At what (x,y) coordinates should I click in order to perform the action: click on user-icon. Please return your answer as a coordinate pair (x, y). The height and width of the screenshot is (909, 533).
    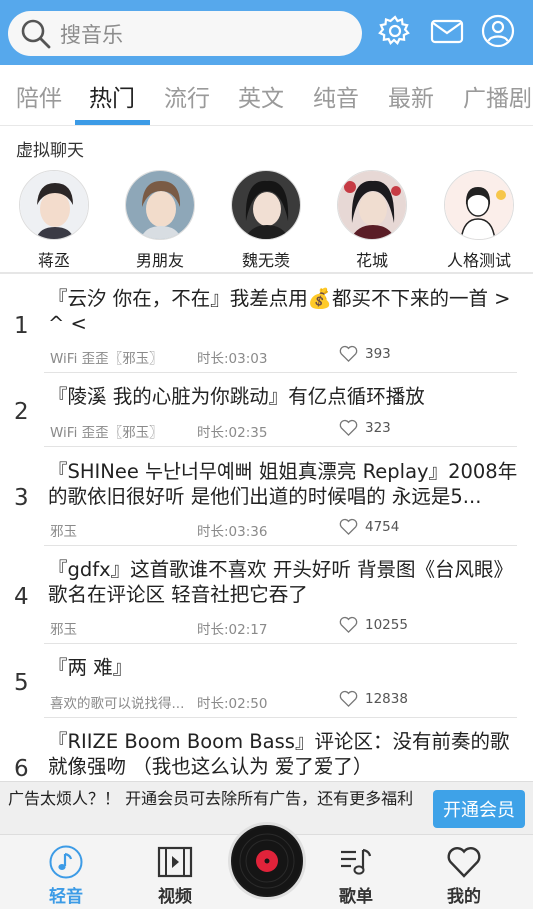
    Looking at the image, I should click on (498, 31).